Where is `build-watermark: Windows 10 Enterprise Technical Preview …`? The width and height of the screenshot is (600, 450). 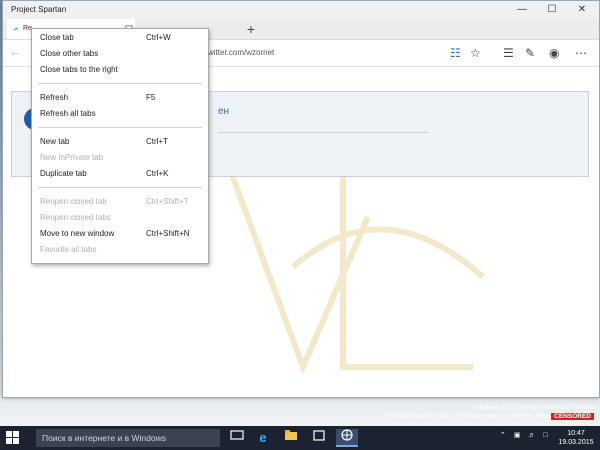 build-watermark: Windows 10 Enterprise Technical Preview … is located at coordinates (489, 412).